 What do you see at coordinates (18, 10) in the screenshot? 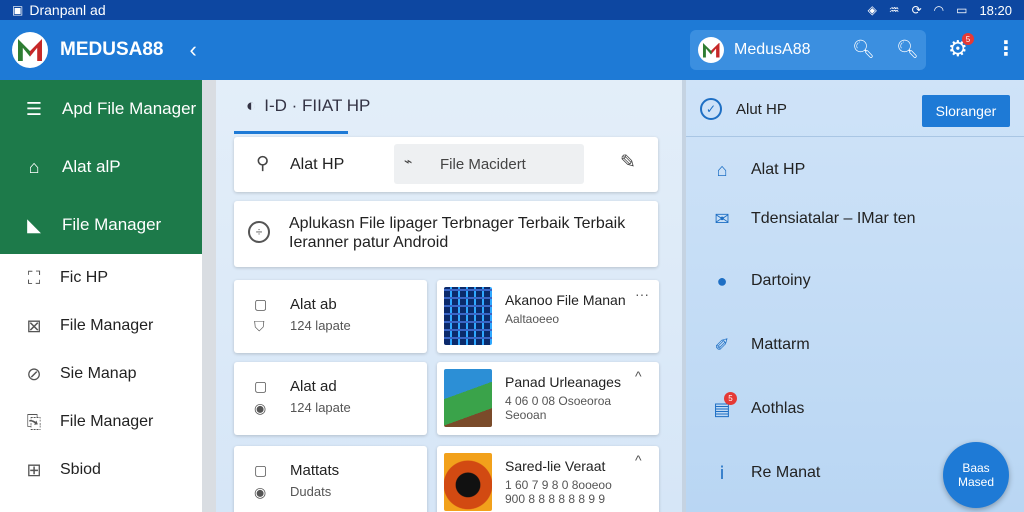
I see `app-notification-icon: ▣` at bounding box center [18, 10].